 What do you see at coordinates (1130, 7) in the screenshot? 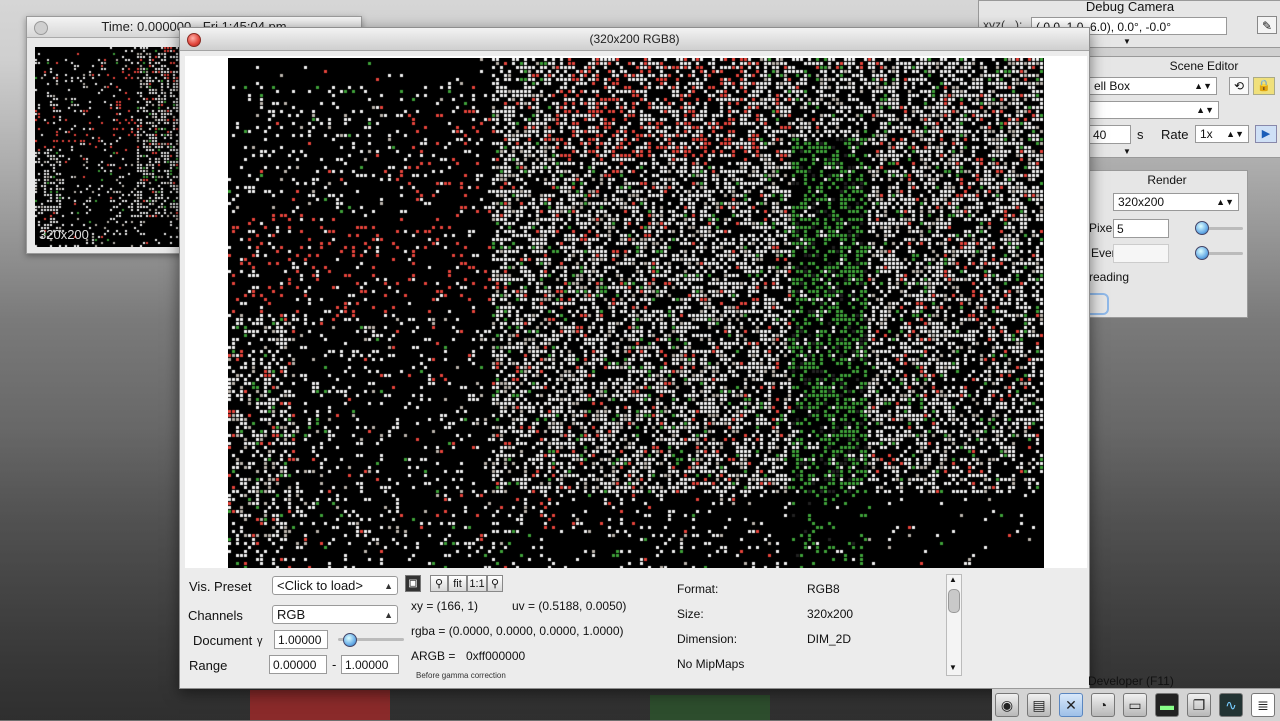
I see `debug-camera-title: Debug Camera` at bounding box center [1130, 7].